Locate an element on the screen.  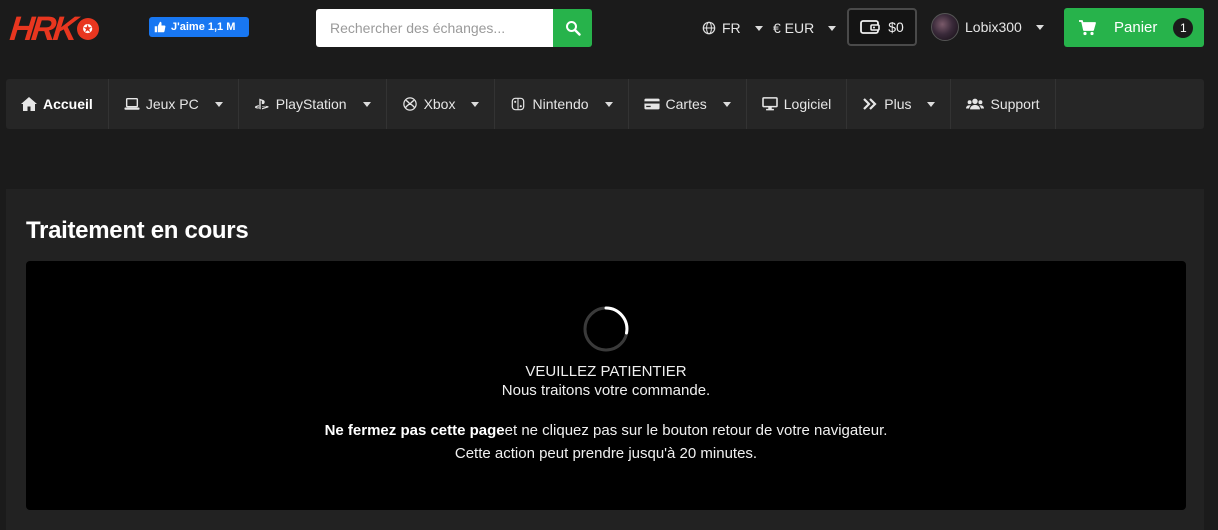
nintendo-switch-icon is located at coordinates (518, 104).